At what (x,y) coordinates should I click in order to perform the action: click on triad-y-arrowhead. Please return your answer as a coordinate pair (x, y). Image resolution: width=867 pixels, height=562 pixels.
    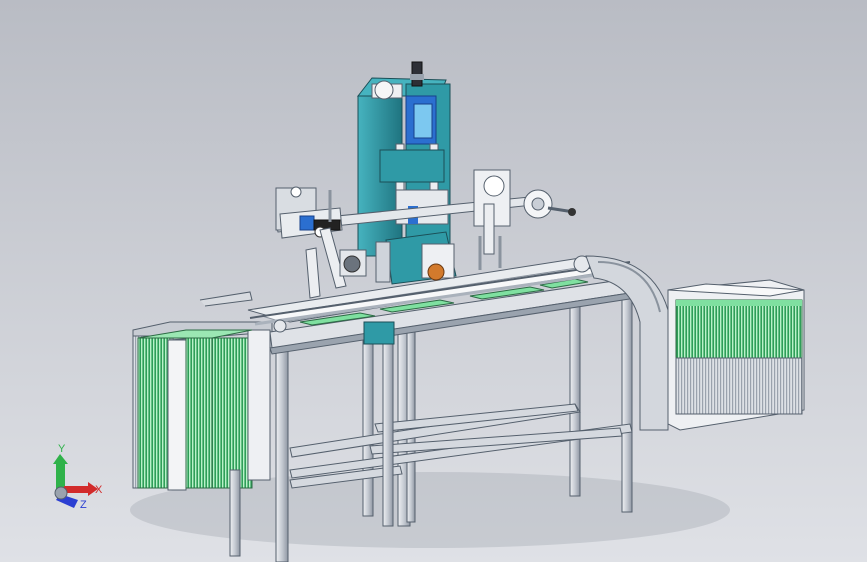
    Looking at the image, I should click on (60, 459).